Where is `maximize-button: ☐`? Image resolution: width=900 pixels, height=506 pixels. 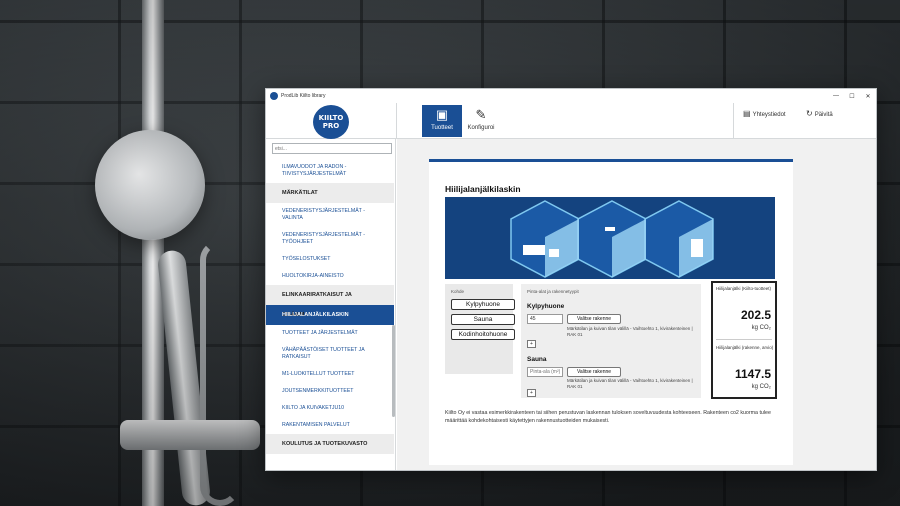
maximize-button: ☐ is located at coordinates (852, 96).